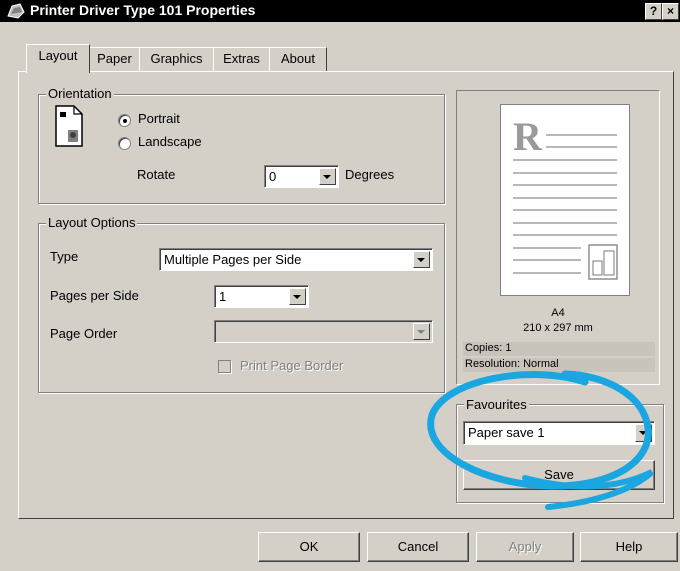 The width and height of the screenshot is (680, 571). I want to click on page-order-dropdown, so click(323, 331).